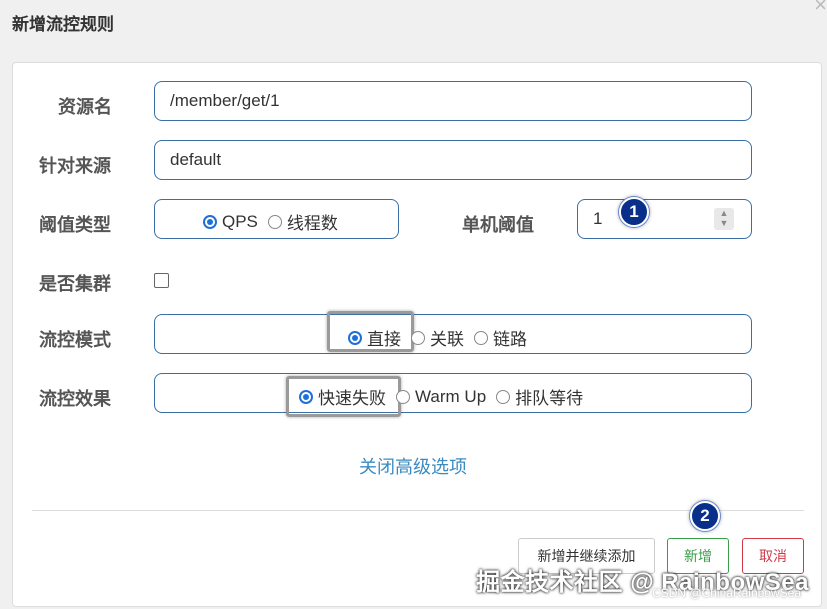  What do you see at coordinates (453, 160) in the screenshot?
I see `source-input: default` at bounding box center [453, 160].